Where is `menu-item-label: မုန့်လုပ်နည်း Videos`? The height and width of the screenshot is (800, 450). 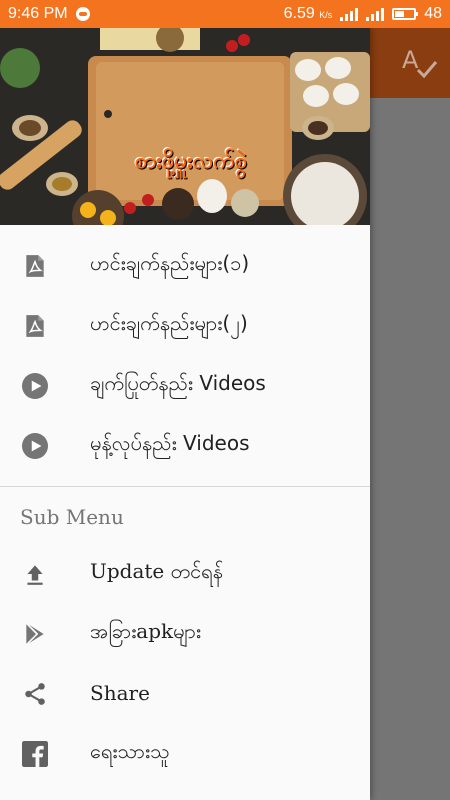 menu-item-label: မုန့်လုပ်နည်း Videos is located at coordinates (170, 443).